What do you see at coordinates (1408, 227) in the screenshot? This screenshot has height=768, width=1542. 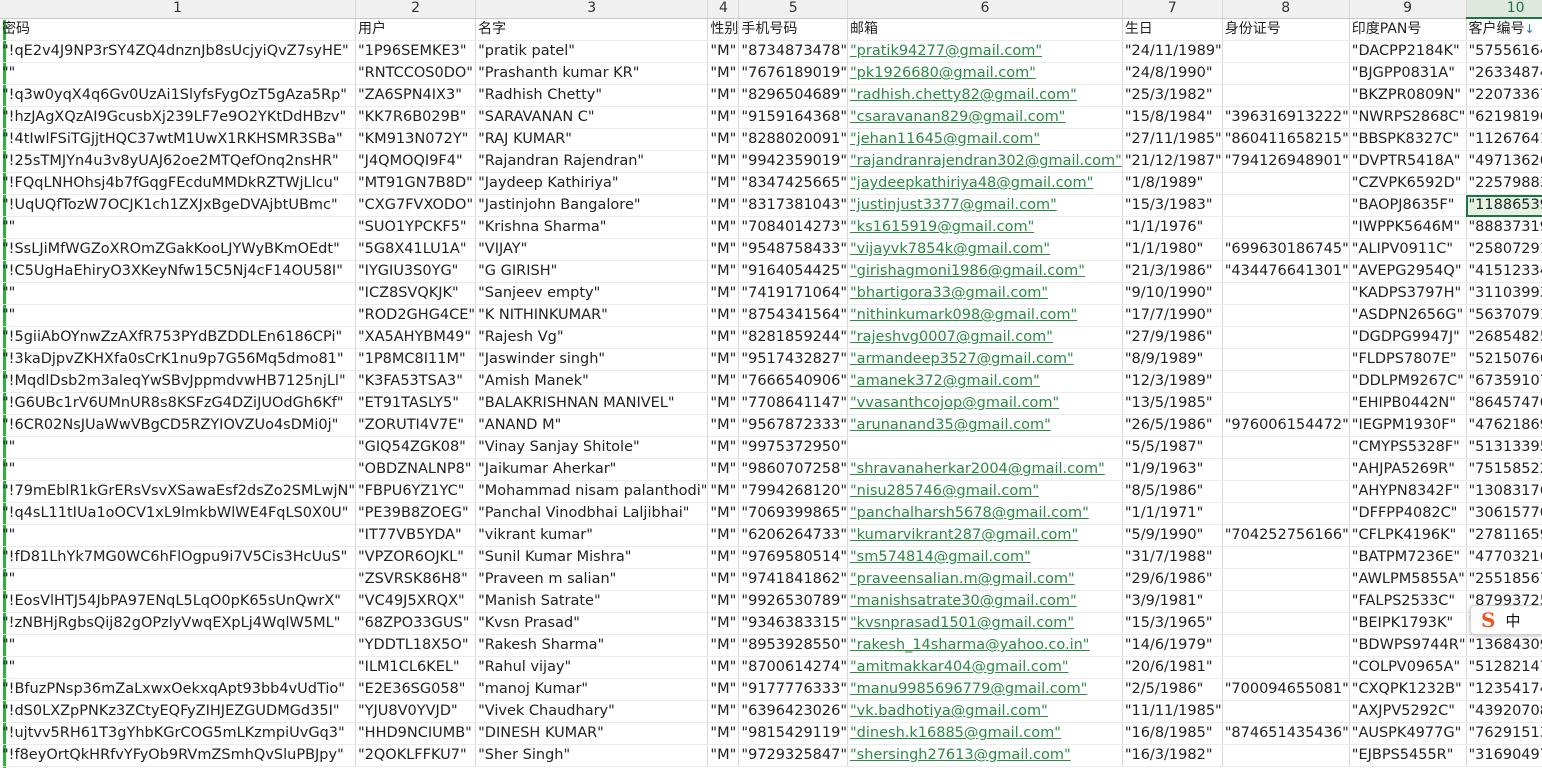 I see `table-cell: "IWPPK5646M"` at bounding box center [1408, 227].